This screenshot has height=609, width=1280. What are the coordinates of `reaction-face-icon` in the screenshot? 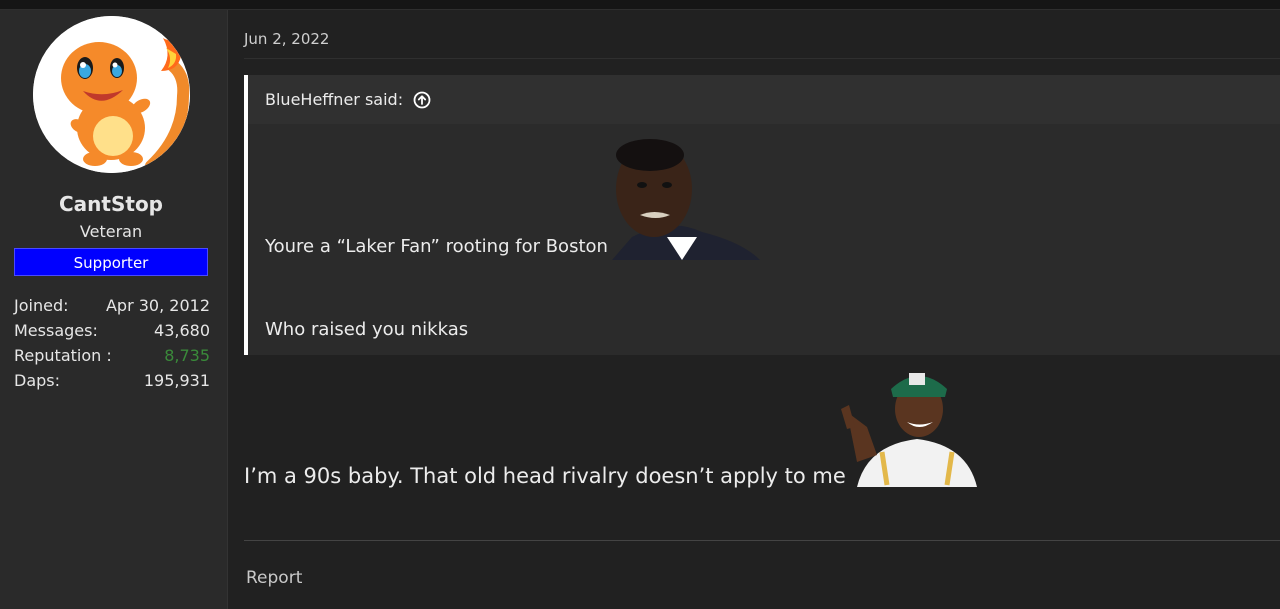 It's located at (686, 199).